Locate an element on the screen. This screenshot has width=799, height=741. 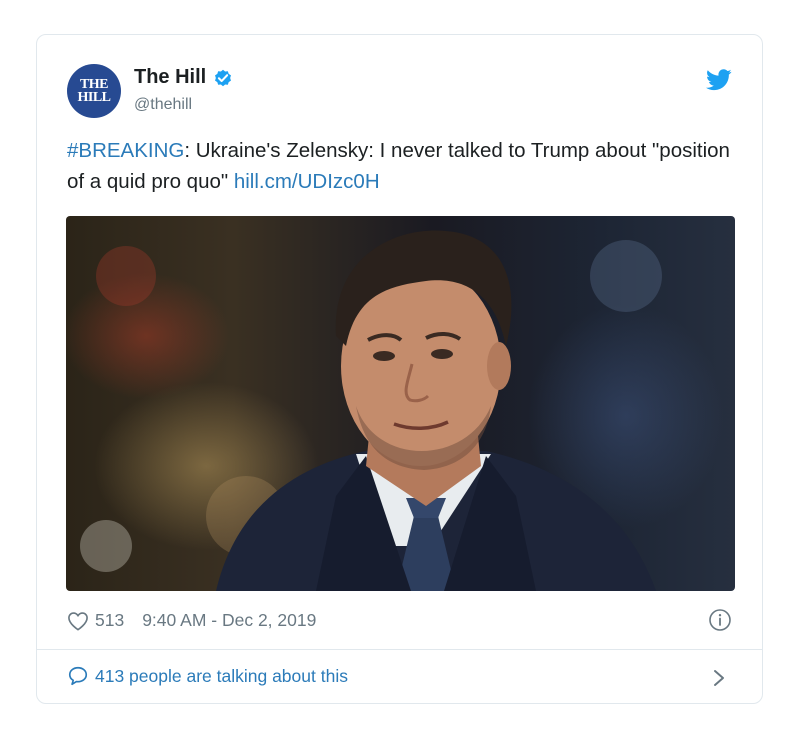
tweet-meta: 513 9:40 AM - Dec 2, 2019 is located at coordinates (191, 620).